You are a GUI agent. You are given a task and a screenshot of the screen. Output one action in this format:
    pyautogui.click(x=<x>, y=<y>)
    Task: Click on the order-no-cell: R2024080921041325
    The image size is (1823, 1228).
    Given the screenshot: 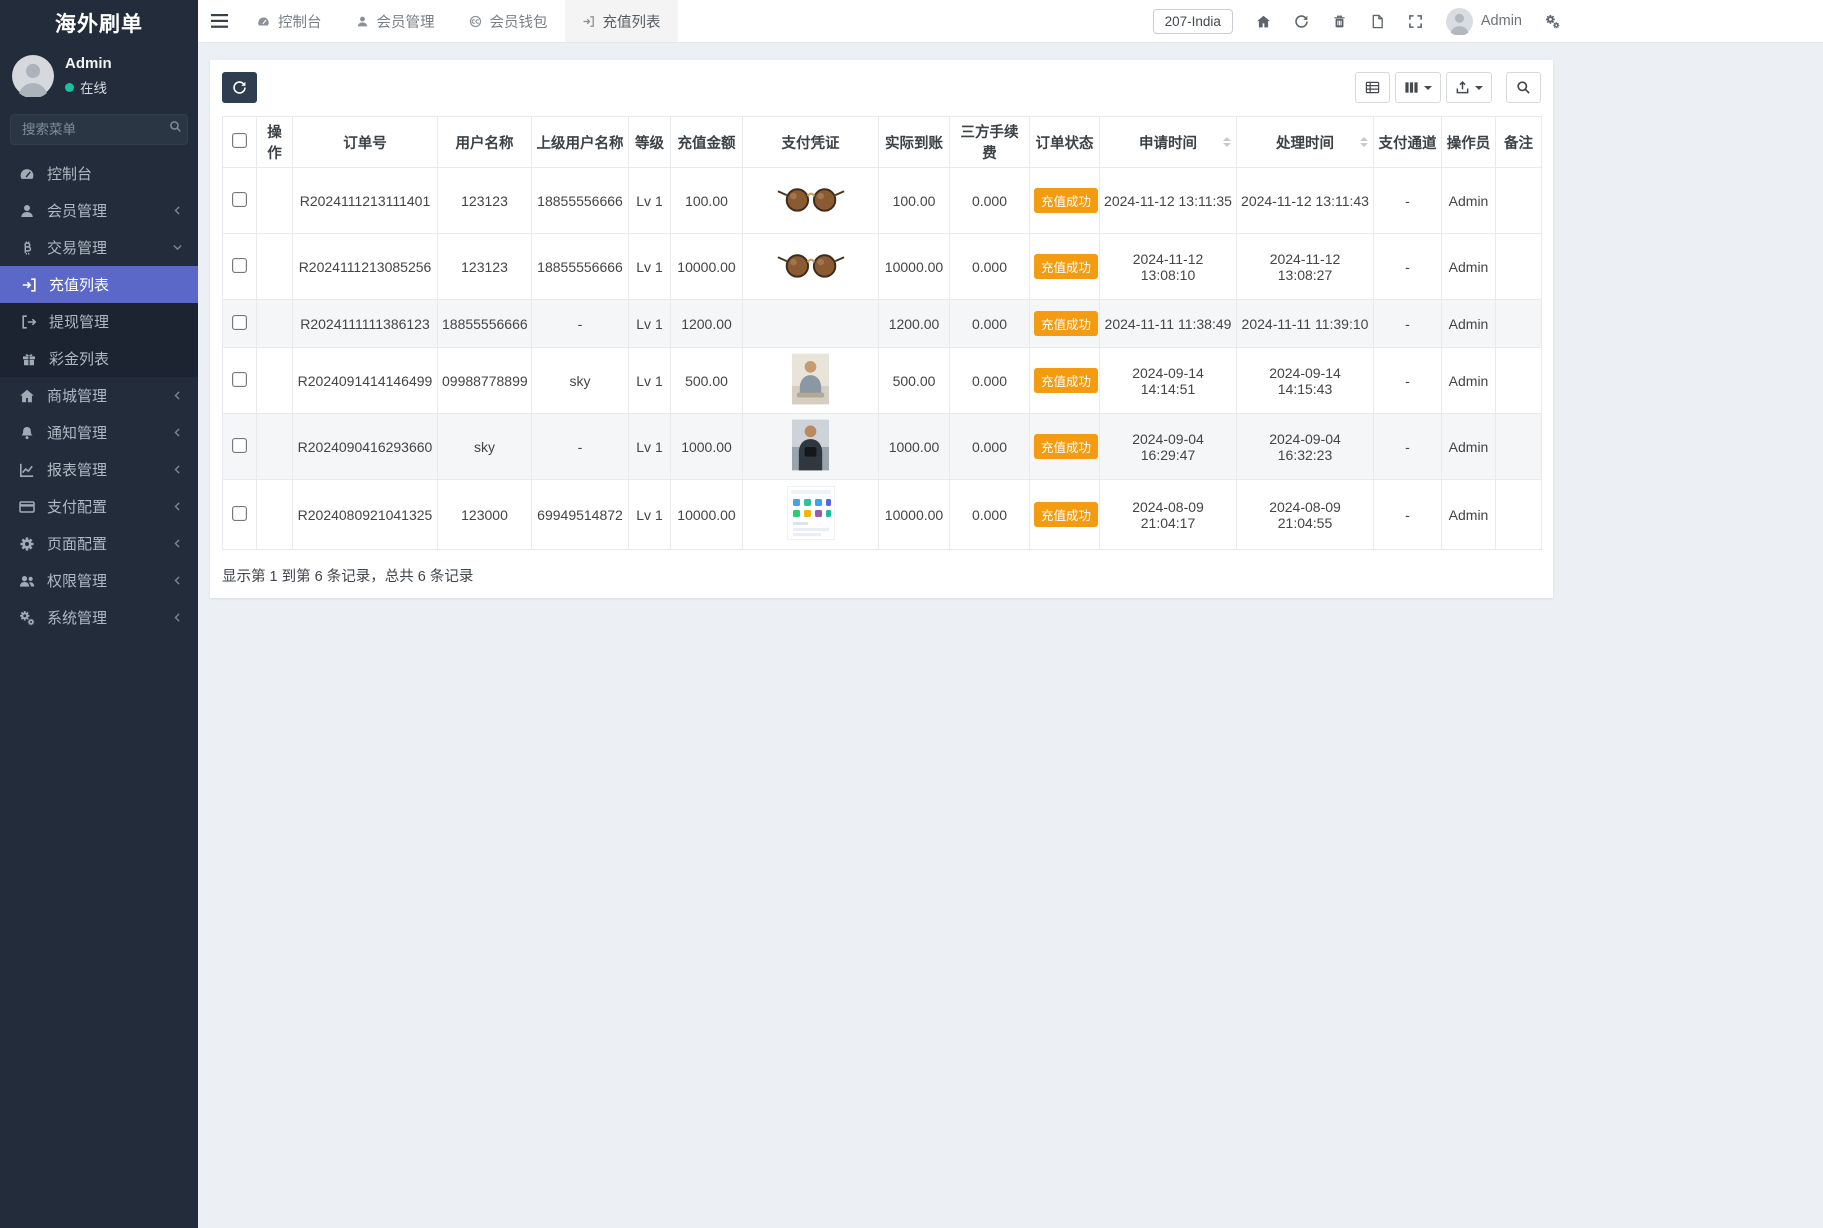 What is the action you would take?
    pyautogui.click(x=365, y=514)
    